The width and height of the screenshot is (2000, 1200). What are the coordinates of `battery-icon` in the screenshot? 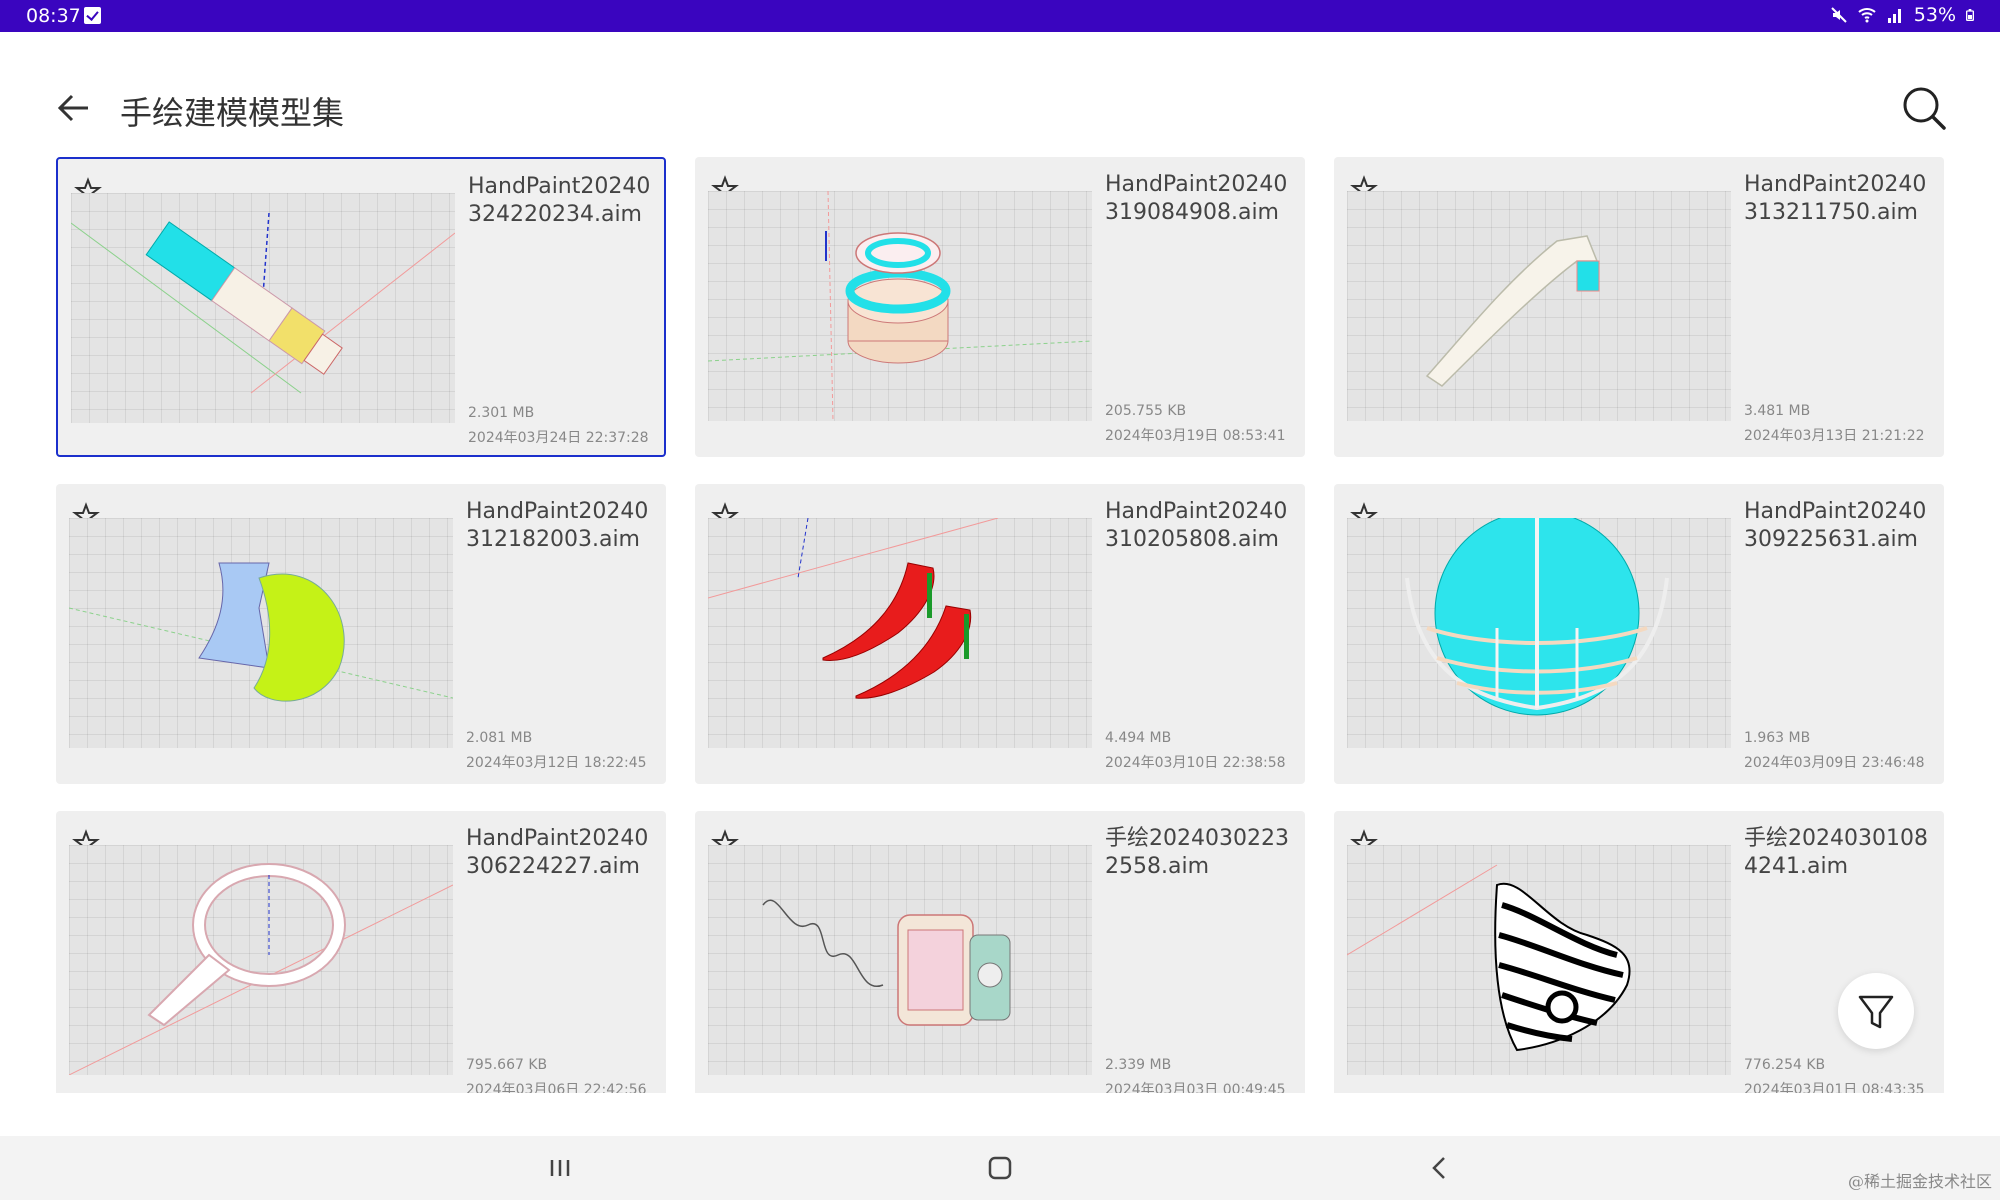 It's located at (1970, 15).